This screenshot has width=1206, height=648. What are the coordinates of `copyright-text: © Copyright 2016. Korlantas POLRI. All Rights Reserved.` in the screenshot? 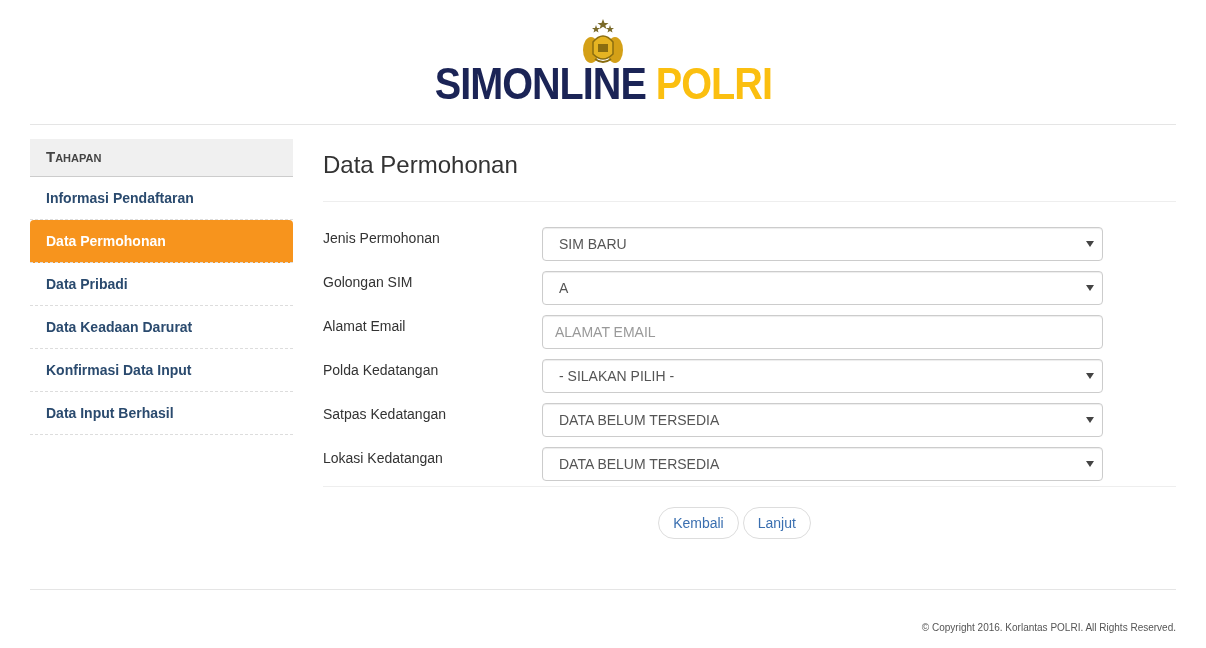 It's located at (1048, 627).